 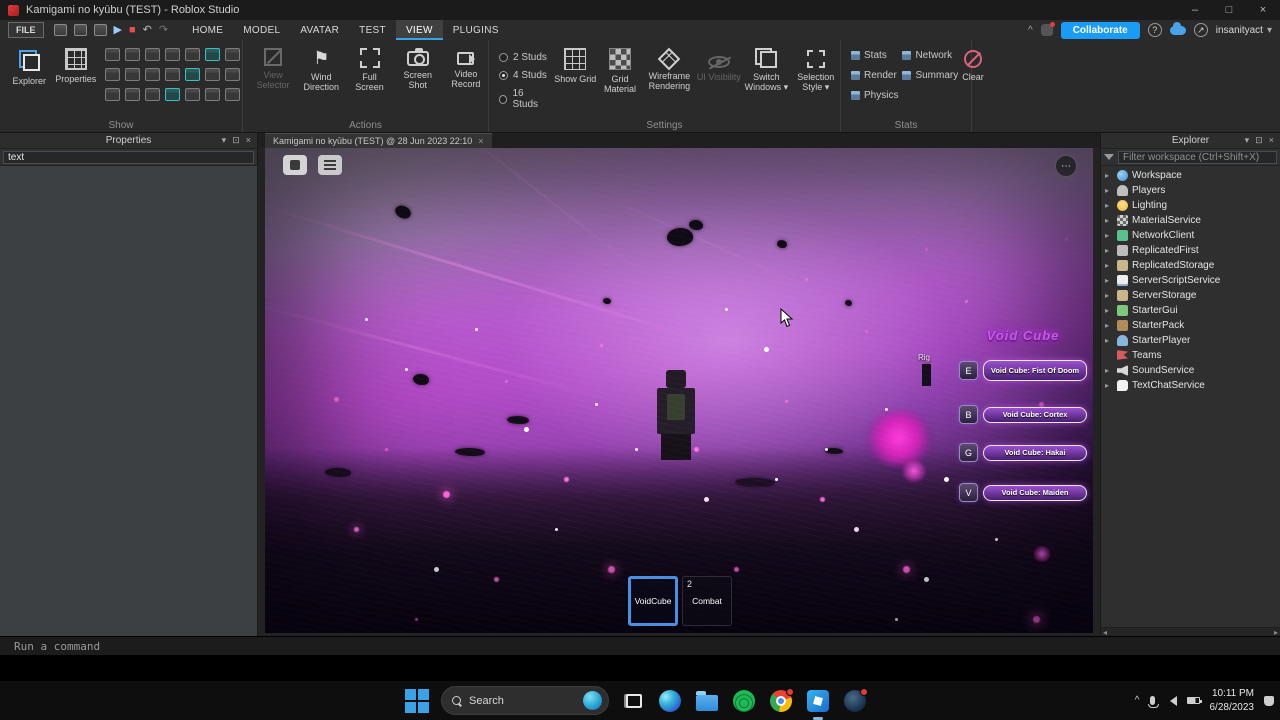 I want to click on clear-stats-button: Clear, so click(x=973, y=75).